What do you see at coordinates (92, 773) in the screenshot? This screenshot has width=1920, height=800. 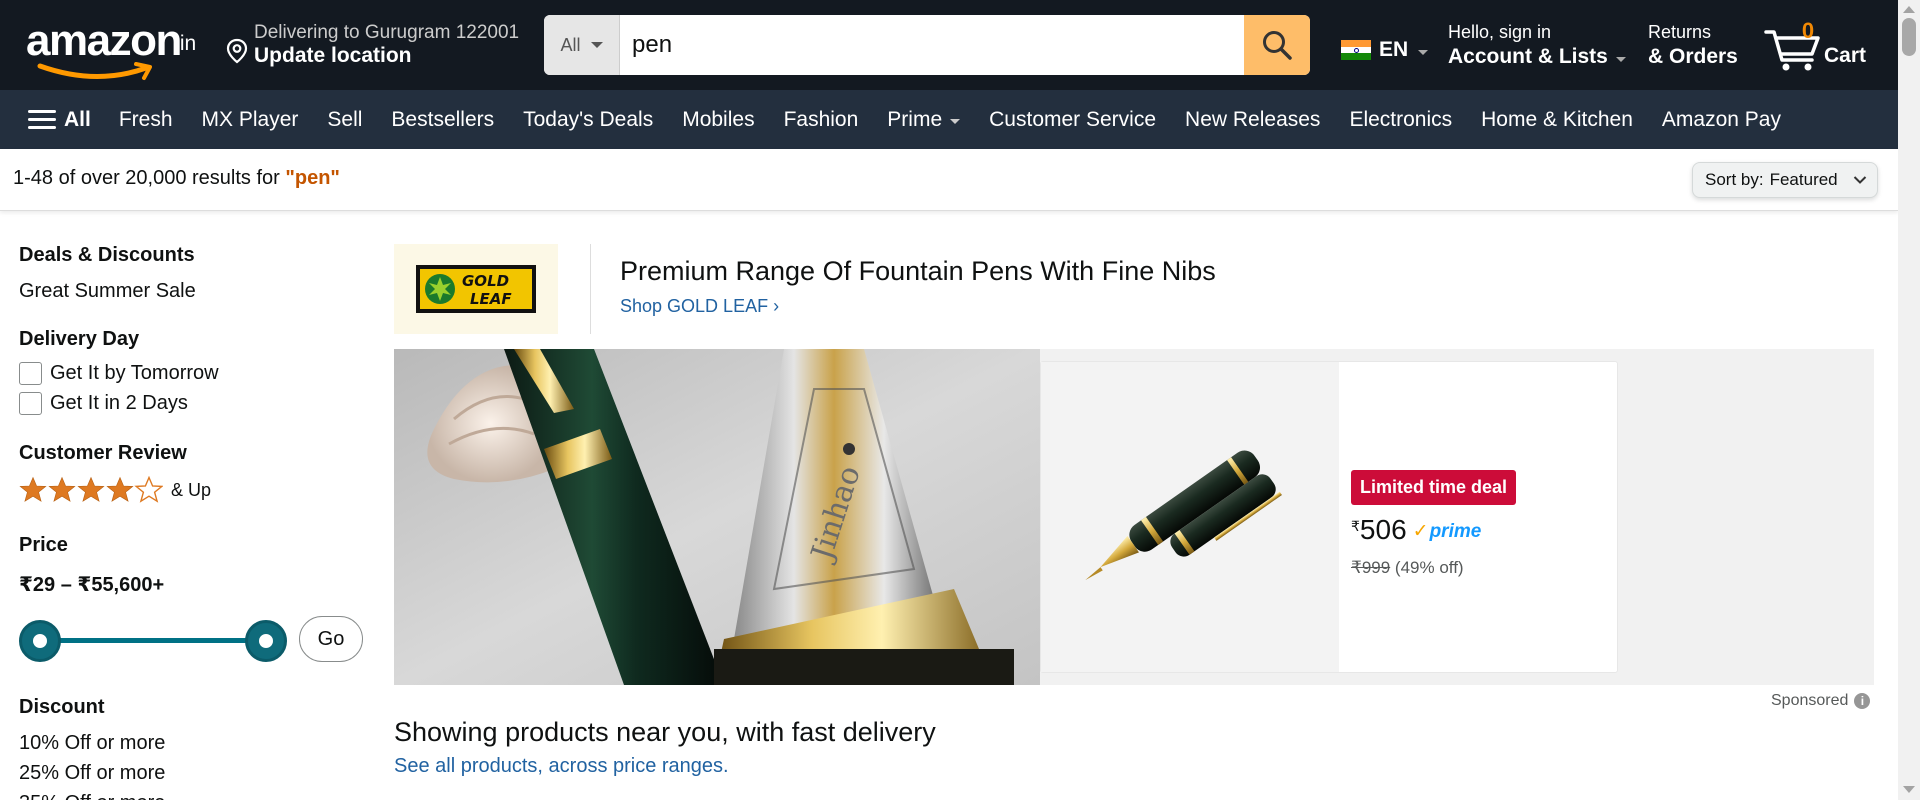 I see `discount-option: 25% Off or more` at bounding box center [92, 773].